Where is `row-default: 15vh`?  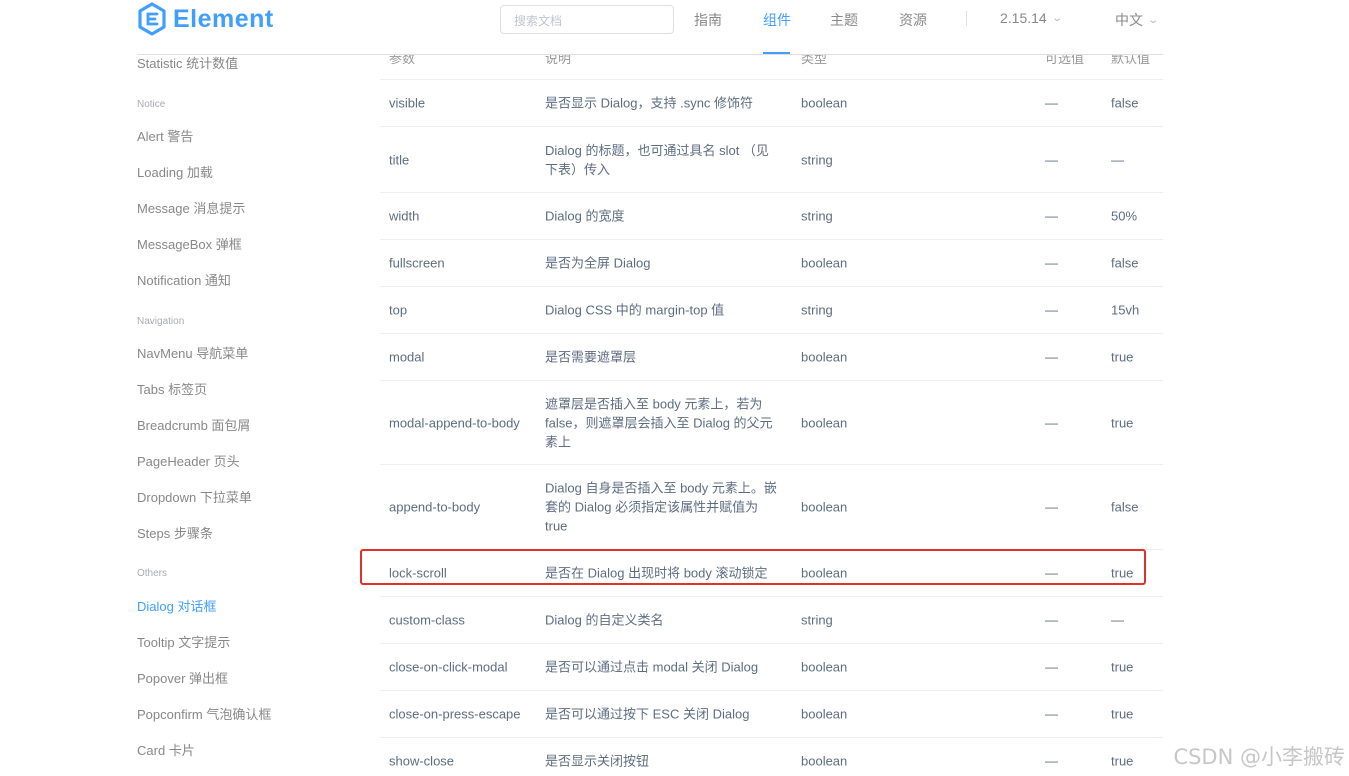 row-default: 15vh is located at coordinates (1125, 310).